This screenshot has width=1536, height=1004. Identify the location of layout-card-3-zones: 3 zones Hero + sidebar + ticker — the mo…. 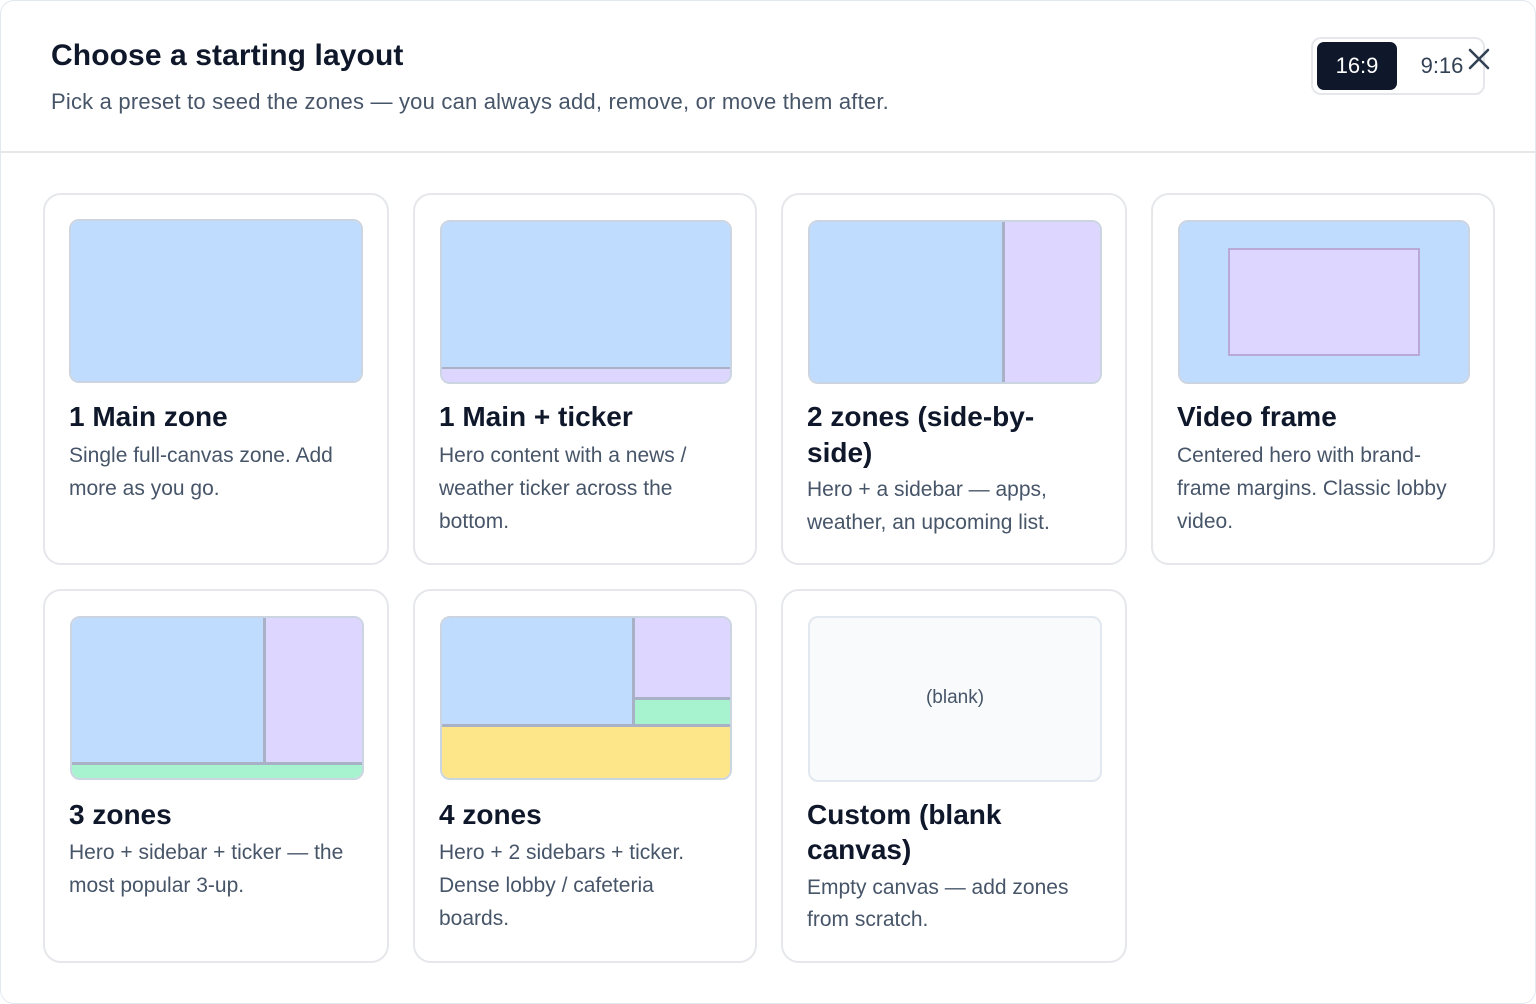
(216, 776).